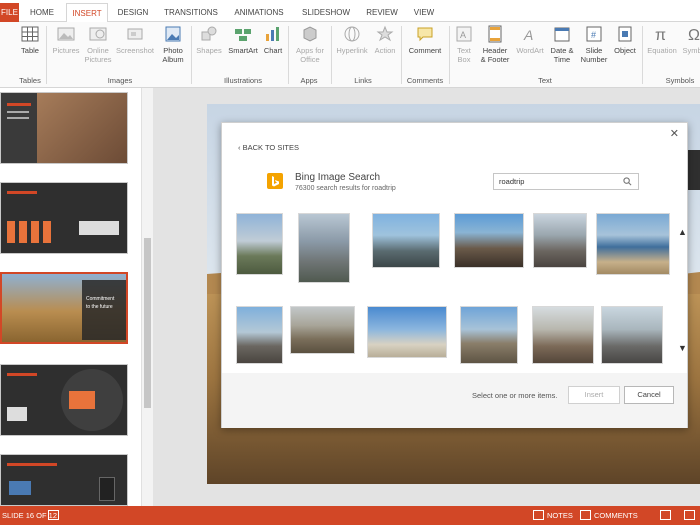 This screenshot has width=700, height=525. Describe the element at coordinates (64, 308) in the screenshot. I see `slide-thumbnail-3: Commitment to the future` at that location.